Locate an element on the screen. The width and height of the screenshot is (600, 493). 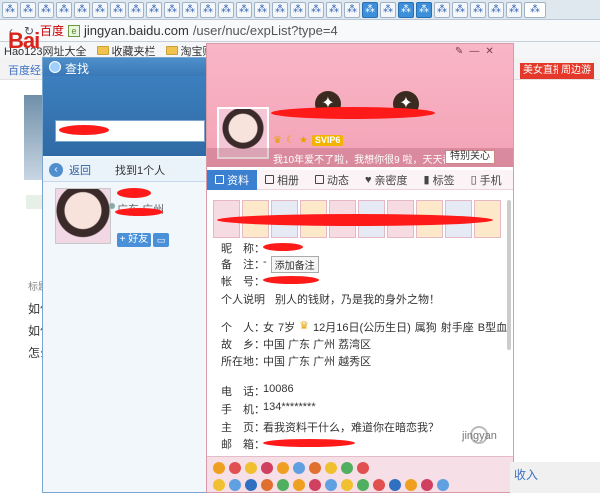
field-label: 个人说明 is located at coordinates (243, 300).